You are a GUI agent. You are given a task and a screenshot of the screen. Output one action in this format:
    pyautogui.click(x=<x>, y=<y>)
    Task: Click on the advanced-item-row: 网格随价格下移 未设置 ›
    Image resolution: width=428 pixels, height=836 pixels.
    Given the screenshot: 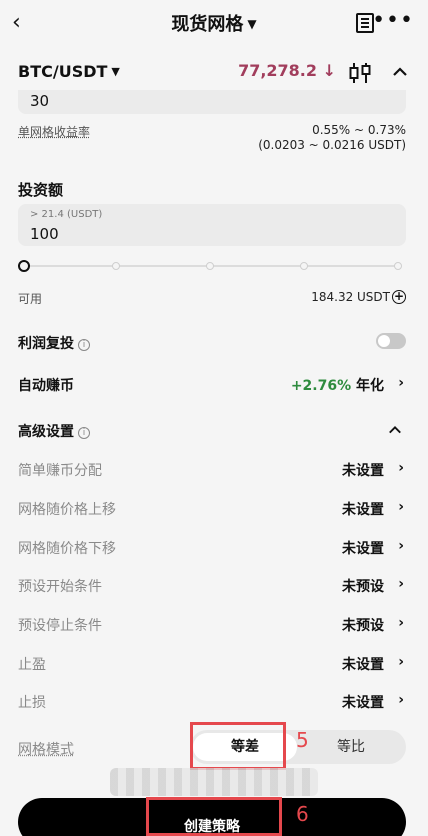 What is the action you would take?
    pyautogui.click(x=212, y=548)
    